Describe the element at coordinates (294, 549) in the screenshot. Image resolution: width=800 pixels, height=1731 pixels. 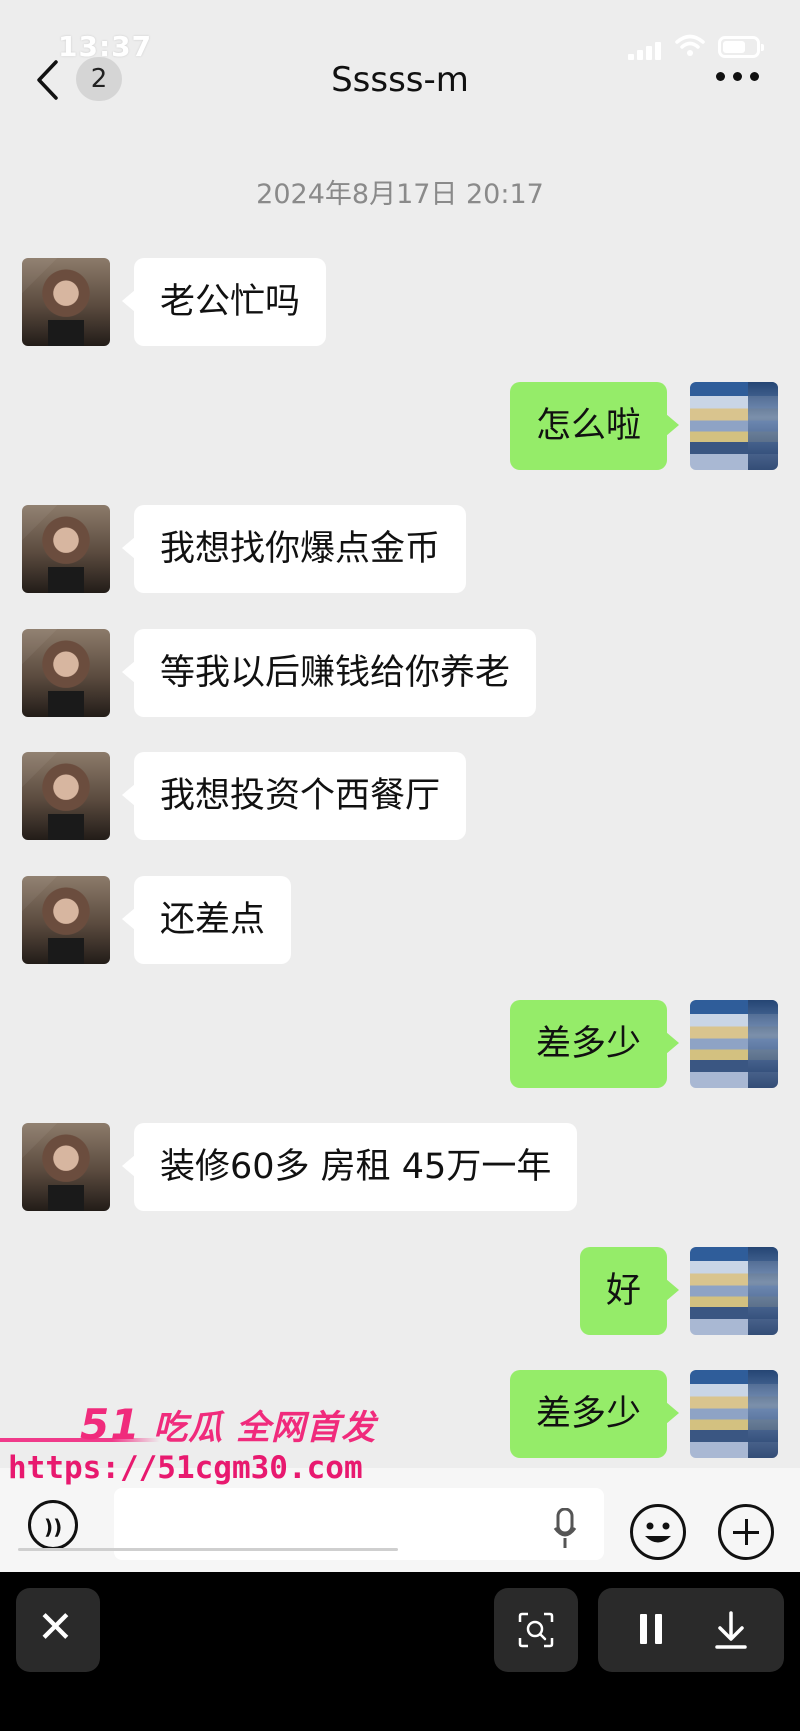
I see `message-bubble: 我想找你爆点金币` at that location.